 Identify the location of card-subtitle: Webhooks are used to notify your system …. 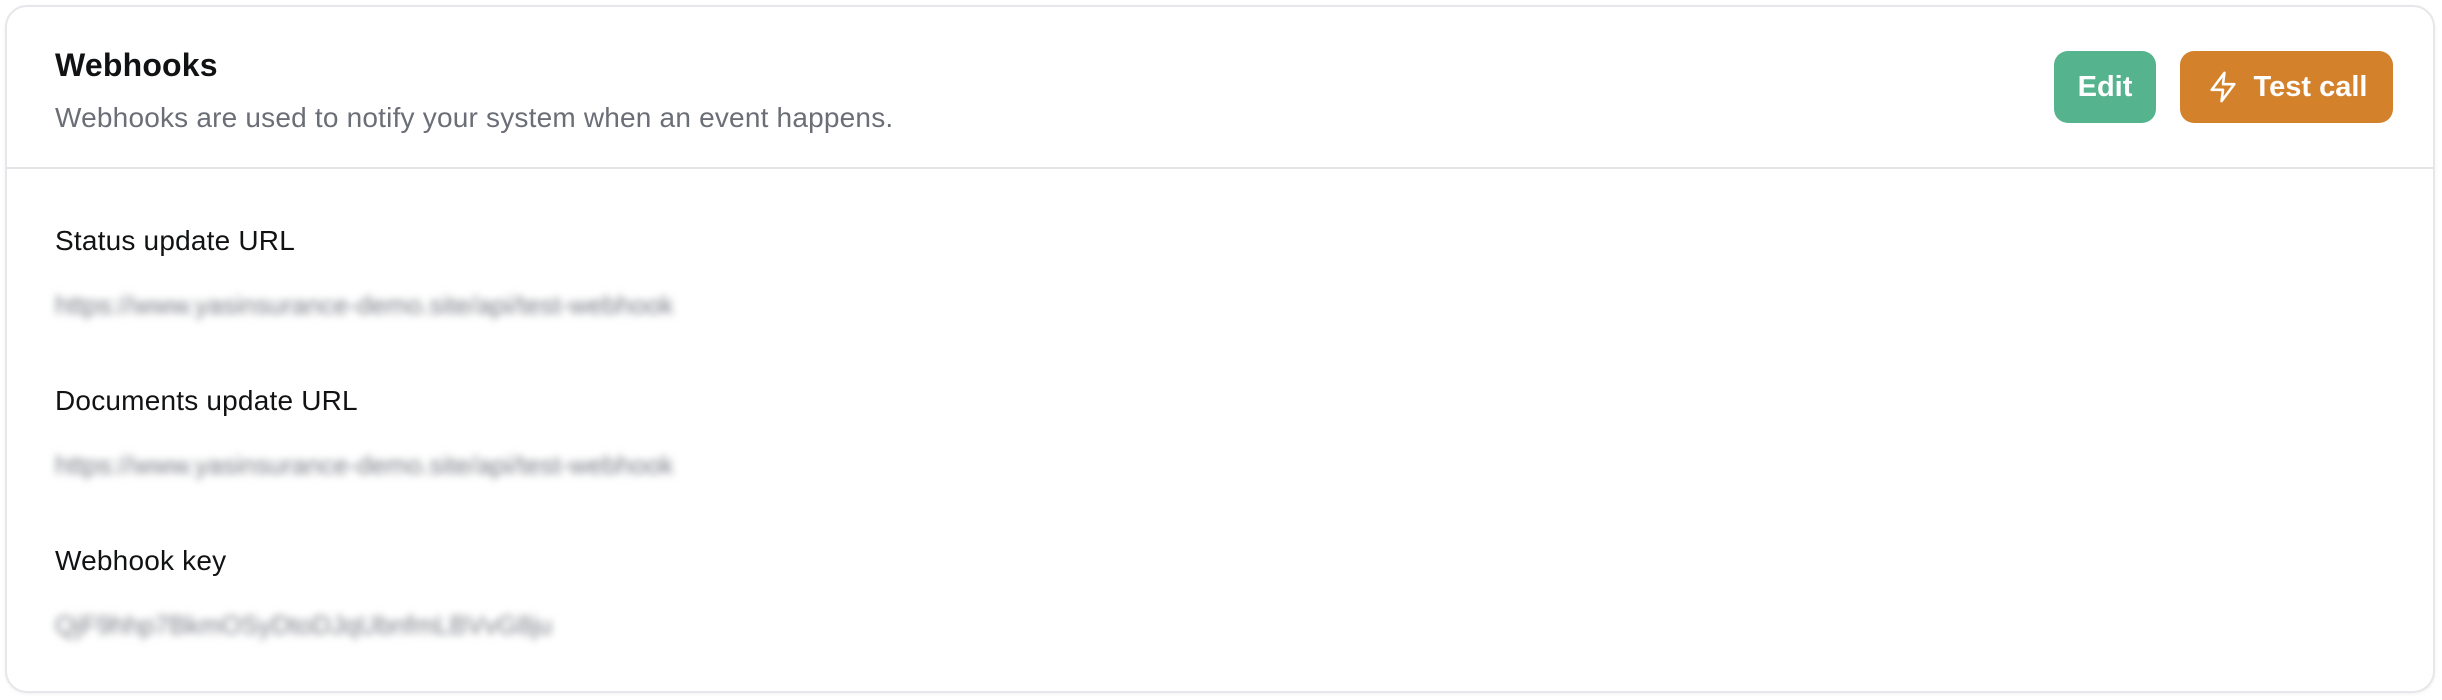
(474, 117).